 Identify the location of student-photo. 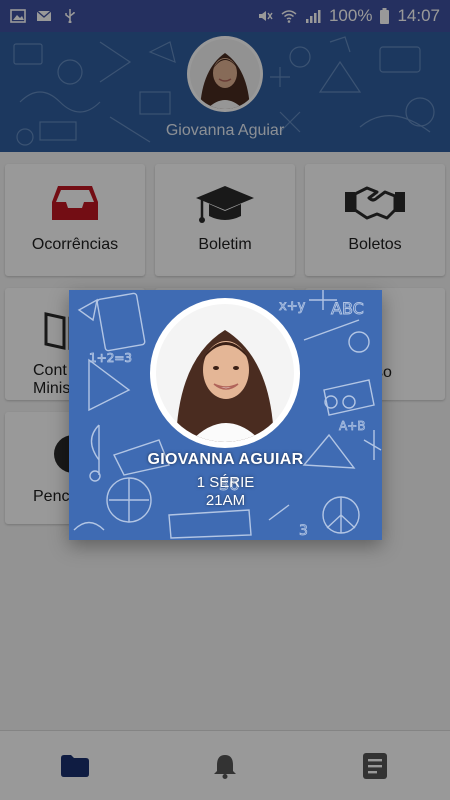
(225, 373).